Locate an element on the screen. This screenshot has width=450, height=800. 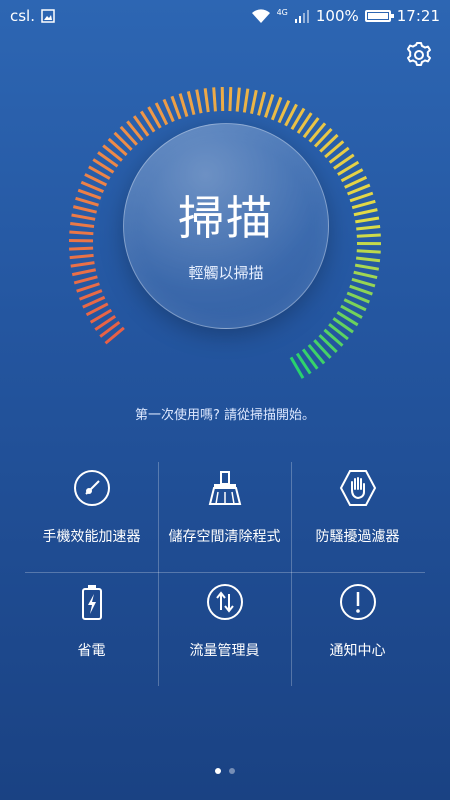
status-bar: csl. 4G 100% 17:21 is located at coordinates (225, 16).